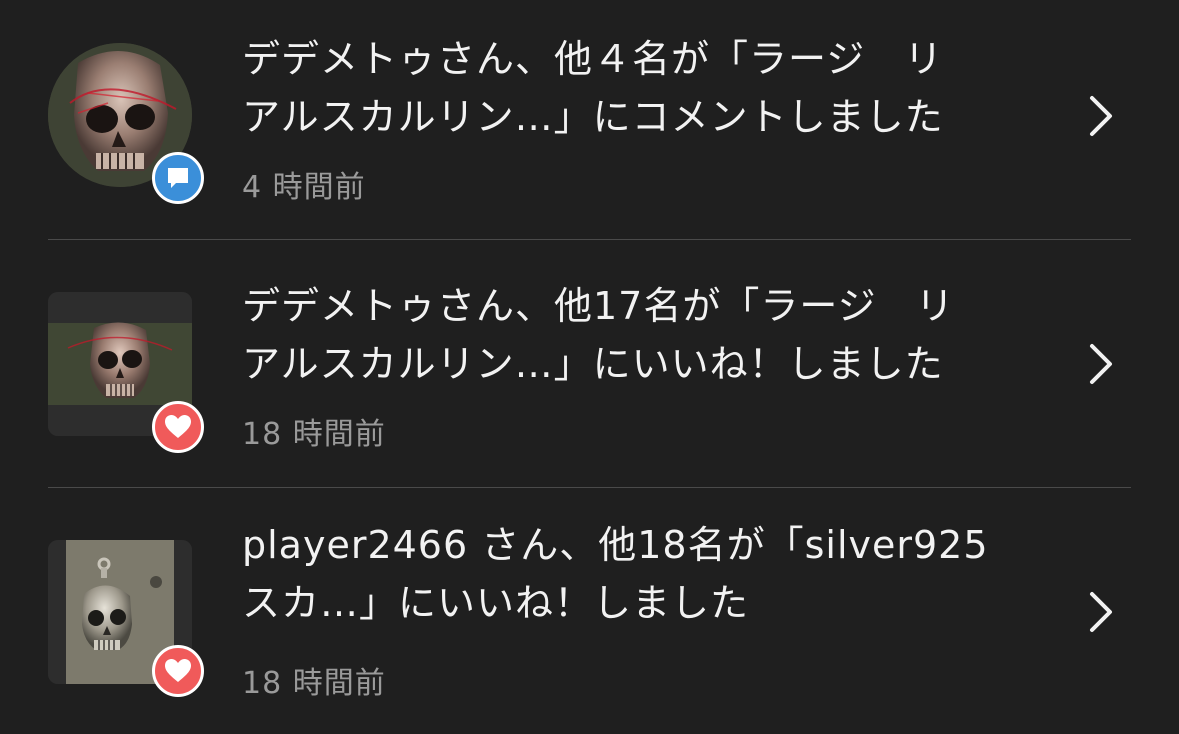  What do you see at coordinates (637, 88) in the screenshot?
I see `notification-message: デデメトゥさん、他４名が「ラージ リ アルスカルリン…」にコメントしました` at bounding box center [637, 88].